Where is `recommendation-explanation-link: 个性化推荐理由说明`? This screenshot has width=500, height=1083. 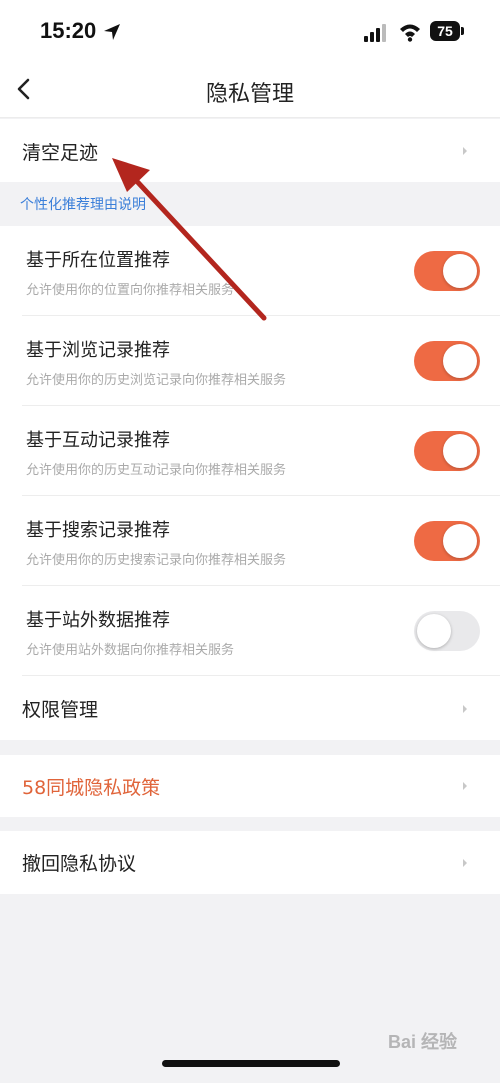 recommendation-explanation-link: 个性化推荐理由说明 is located at coordinates (83, 204).